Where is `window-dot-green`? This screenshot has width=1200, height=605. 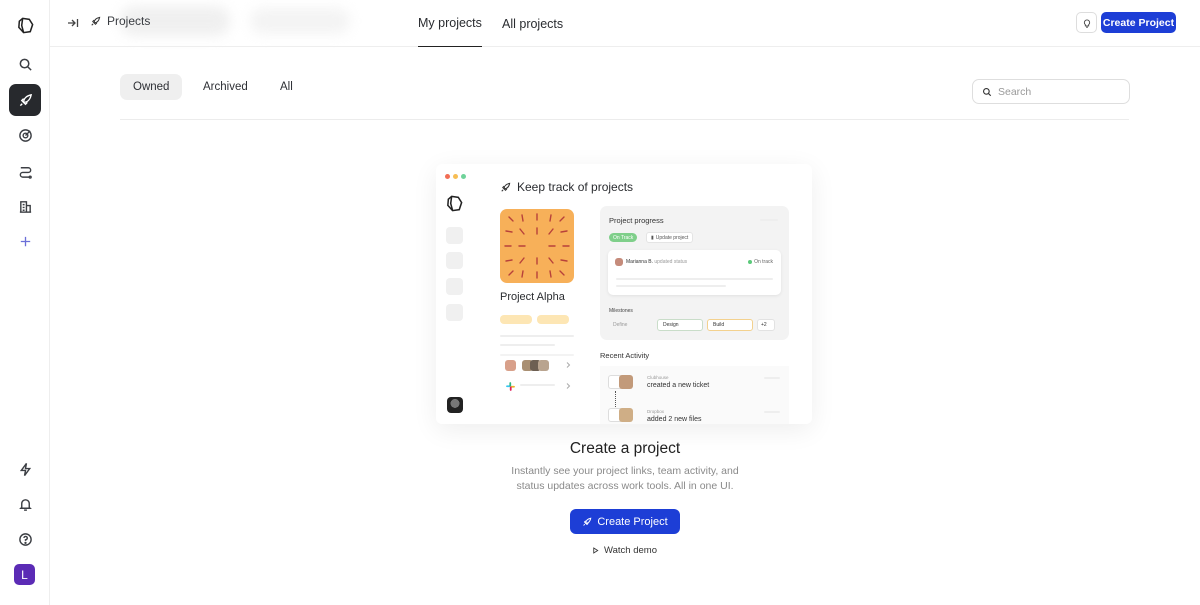
window-dot-green is located at coordinates (463, 176).